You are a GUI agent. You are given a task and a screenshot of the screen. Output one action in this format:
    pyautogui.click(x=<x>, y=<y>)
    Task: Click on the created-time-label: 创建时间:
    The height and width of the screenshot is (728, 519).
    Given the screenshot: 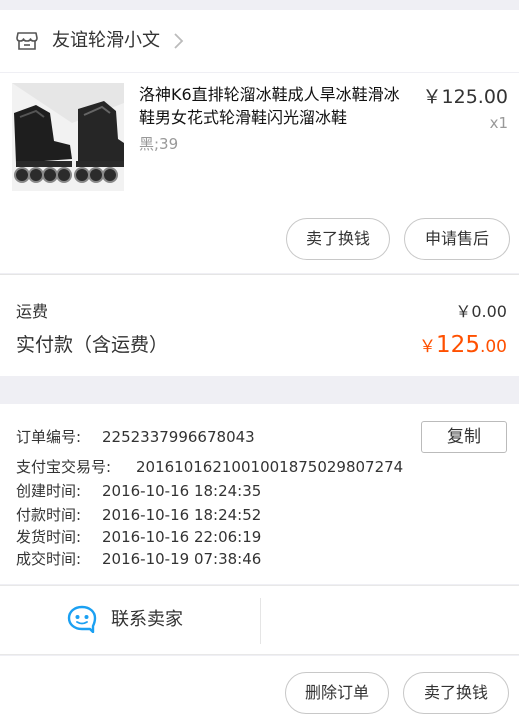 What is the action you would take?
    pyautogui.click(x=49, y=491)
    